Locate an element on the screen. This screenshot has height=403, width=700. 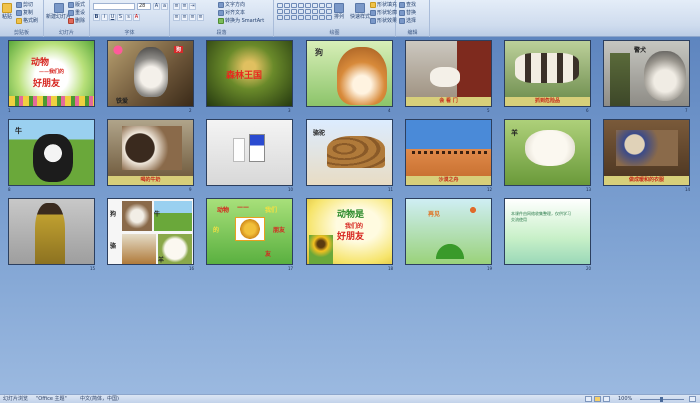
paste-icon is located at coordinates (7, 8).